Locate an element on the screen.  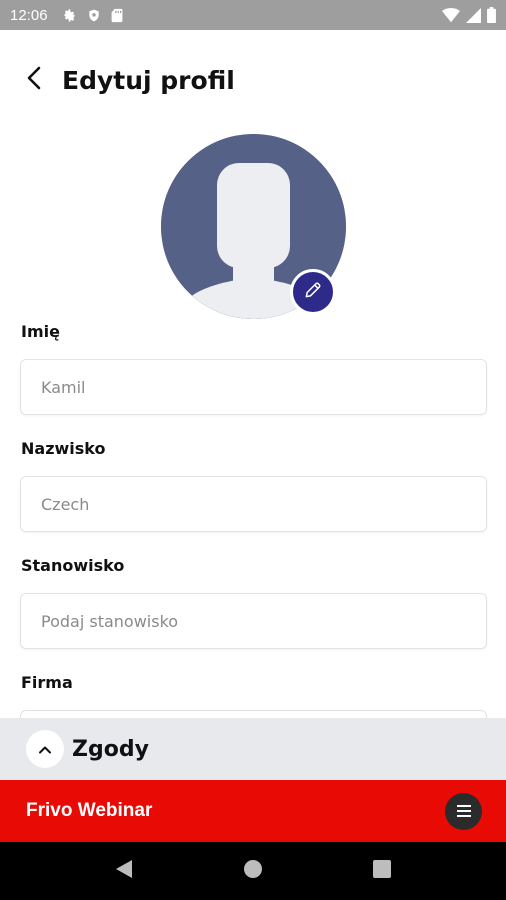
header: Edytuj profil is located at coordinates (253, 80).